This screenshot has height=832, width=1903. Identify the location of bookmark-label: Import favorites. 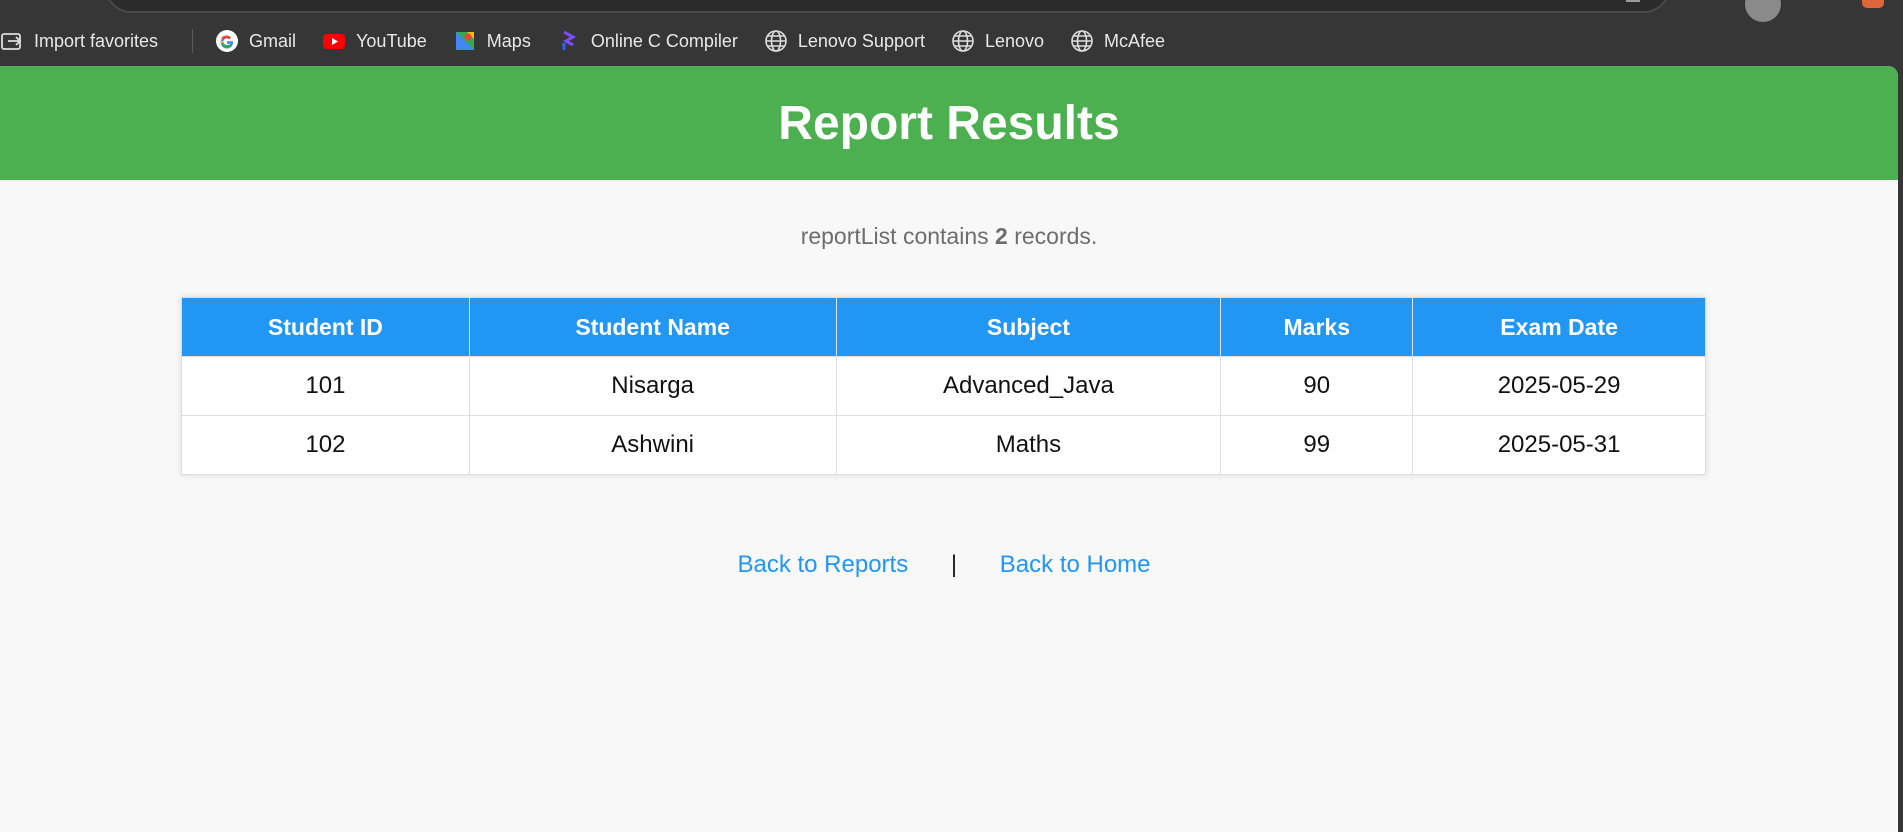
(96, 40).